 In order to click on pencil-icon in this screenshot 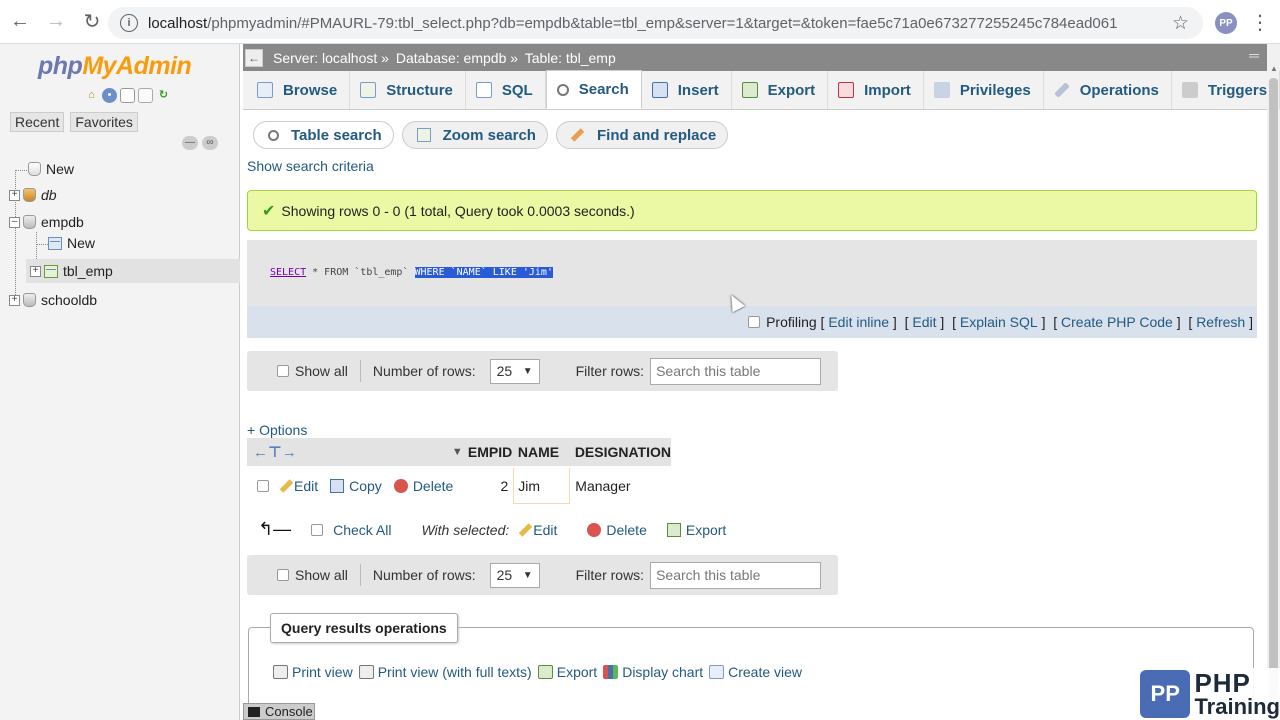, I will do `click(526, 529)`.